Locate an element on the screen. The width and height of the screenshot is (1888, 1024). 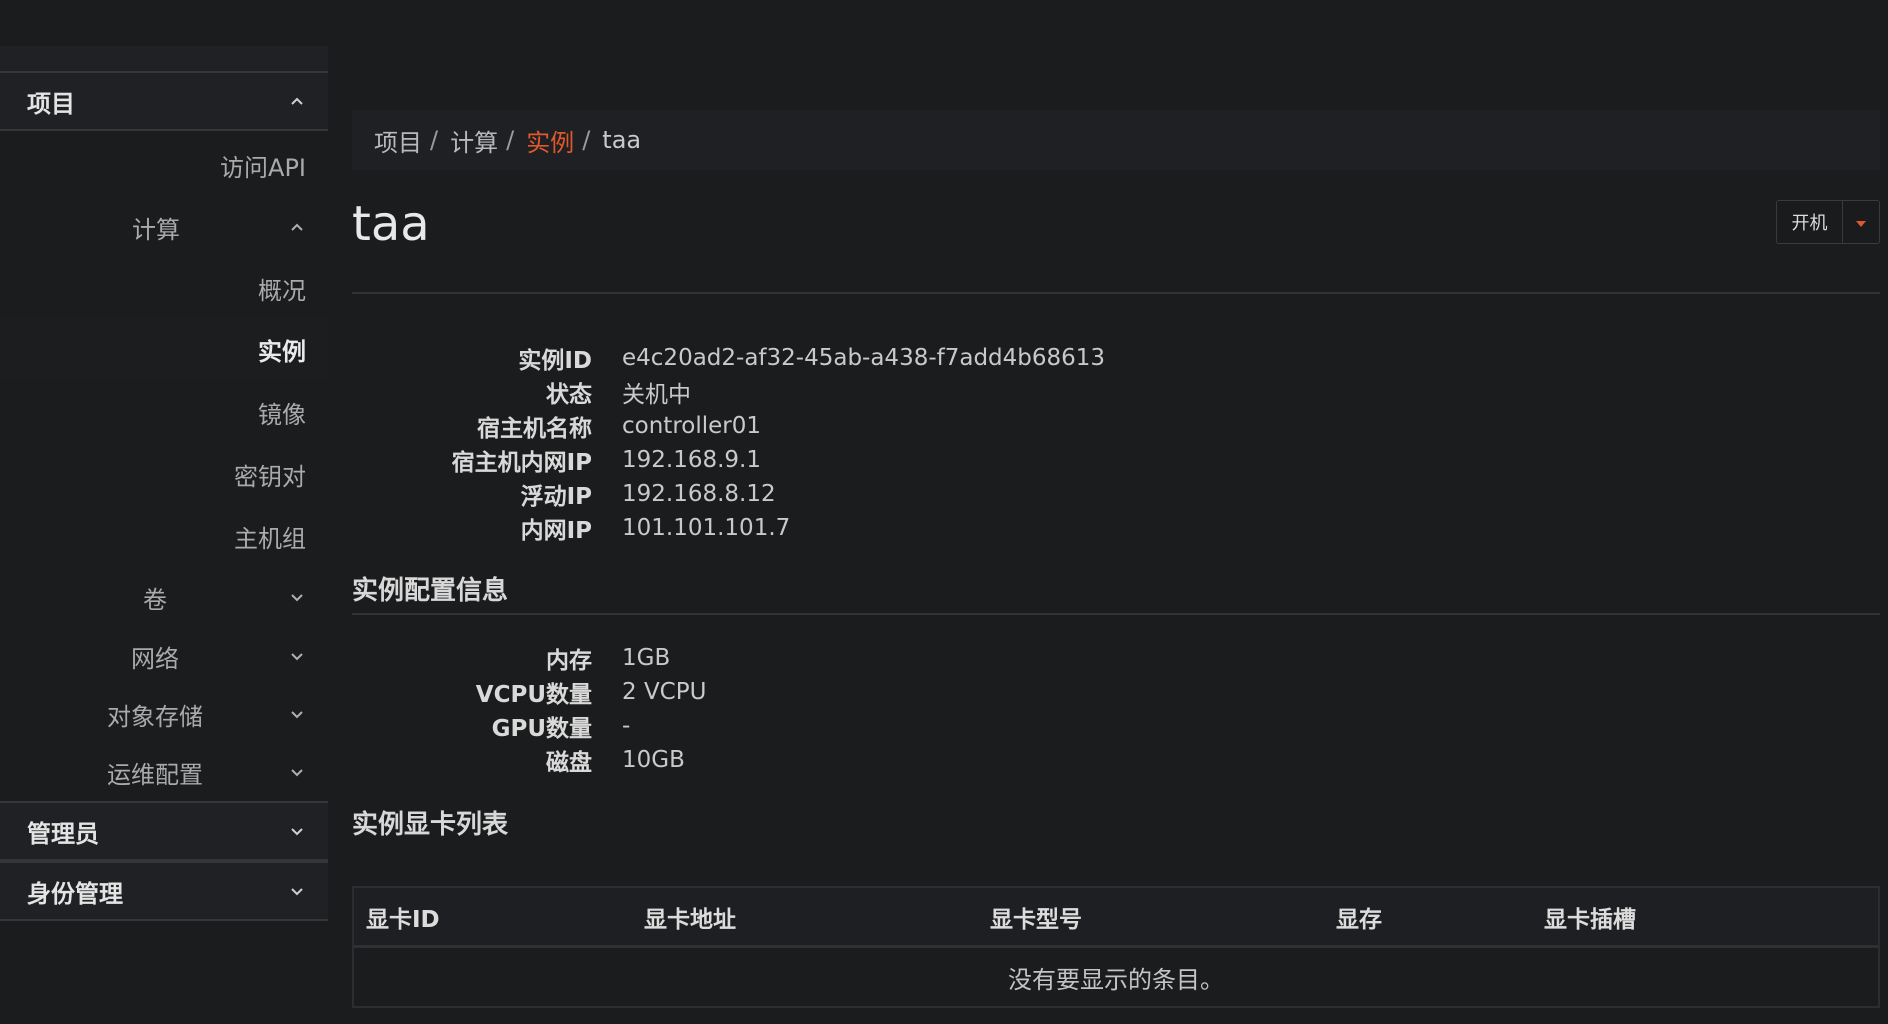
page-title: taa is located at coordinates (391, 224).